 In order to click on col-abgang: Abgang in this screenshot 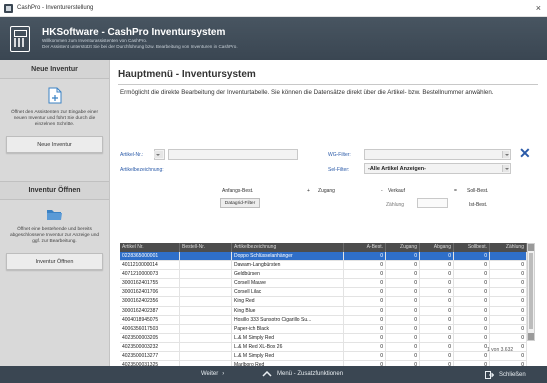, I will do `click(437, 247)`.